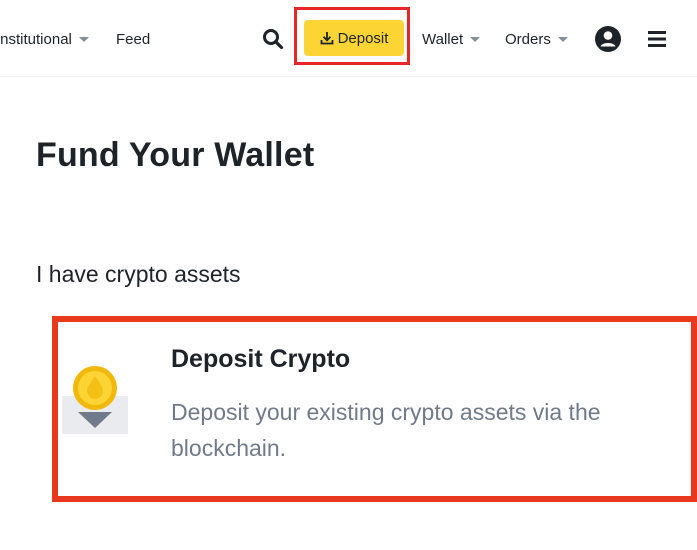 The height and width of the screenshot is (550, 697). Describe the element at coordinates (363, 38) in the screenshot. I see `deposit-button-label: Deposit` at that location.